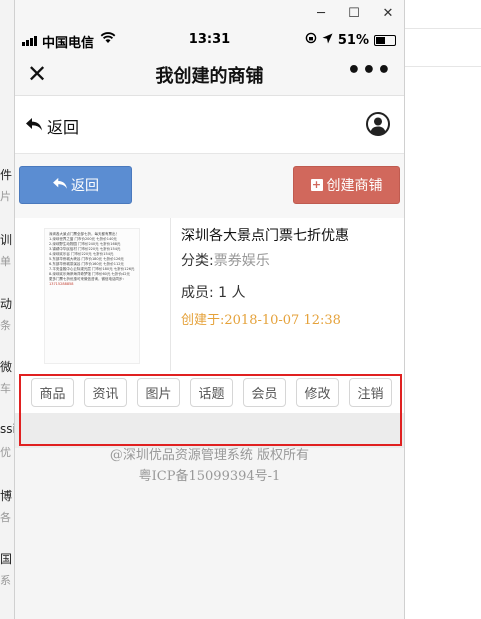 Image resolution: width=481 pixels, height=619 pixels. Describe the element at coordinates (5, 261) in the screenshot. I see `background-text: 单` at that location.